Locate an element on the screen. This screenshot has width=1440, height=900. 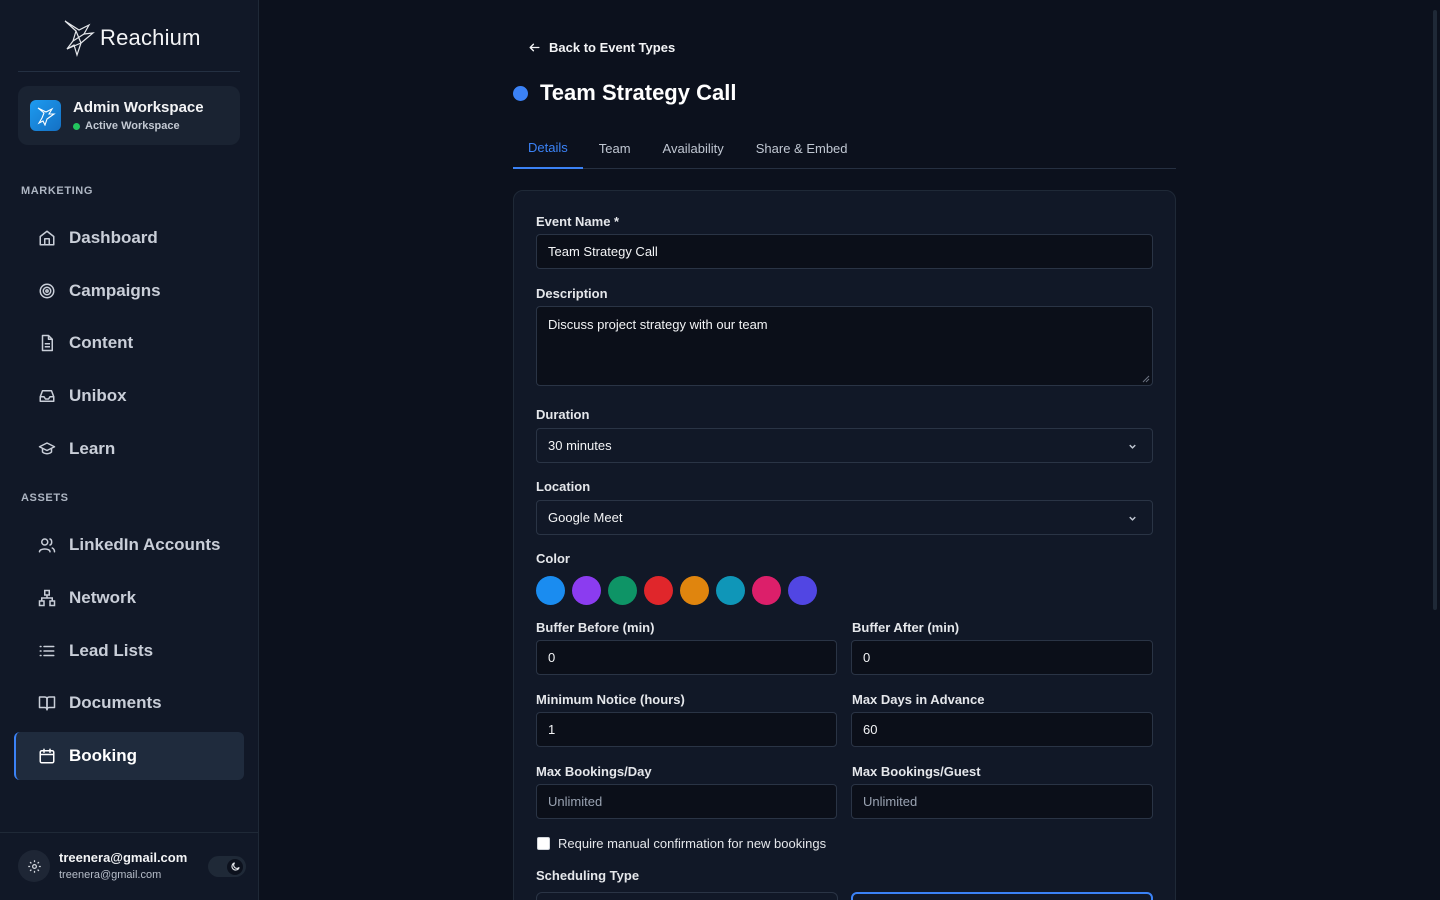
sidebar-item-lead-lists: Lead Lists is located at coordinates (129, 651).